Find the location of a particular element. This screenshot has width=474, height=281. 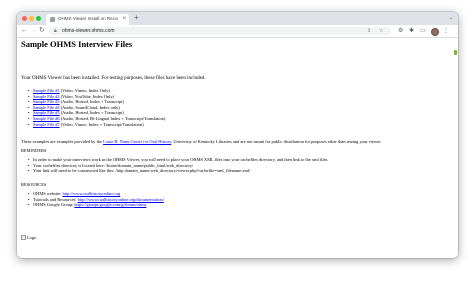

file-description: (Video, YouTube, Index Only) is located at coordinates (87, 96).